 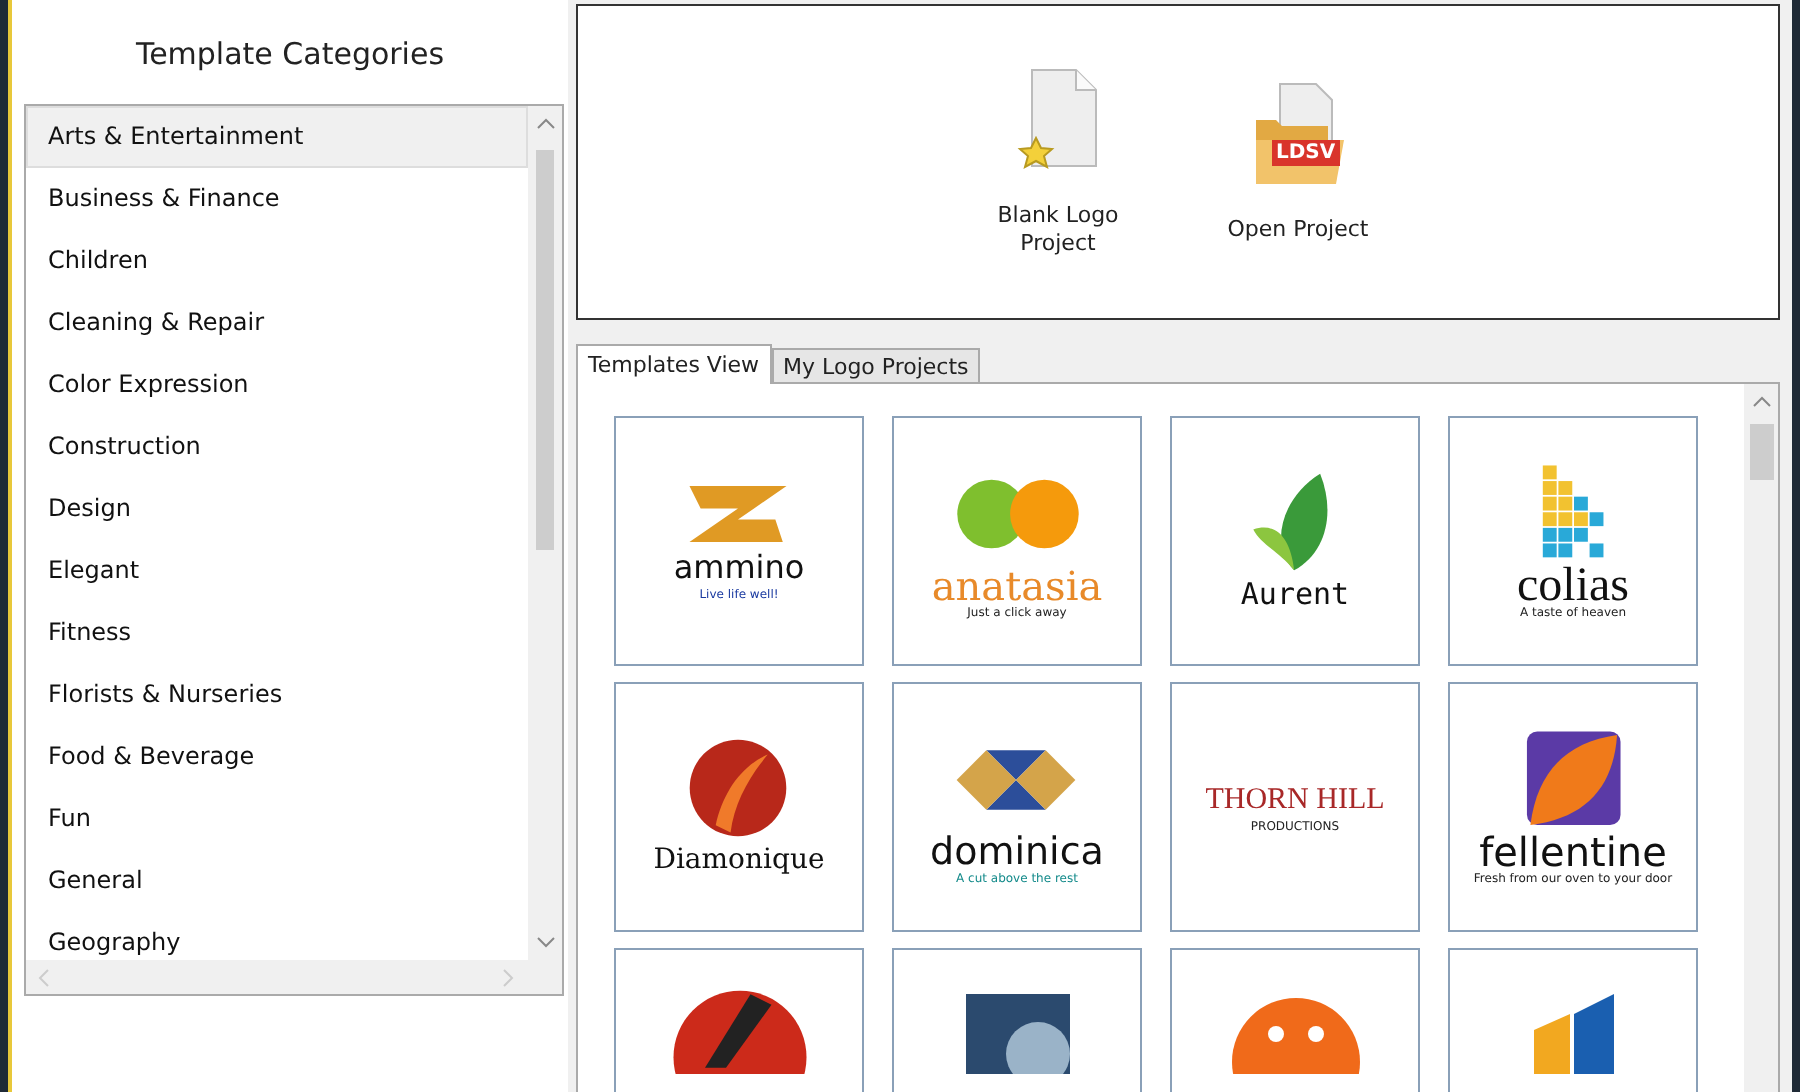 What do you see at coordinates (277, 936) in the screenshot?
I see `category-item: Geography` at bounding box center [277, 936].